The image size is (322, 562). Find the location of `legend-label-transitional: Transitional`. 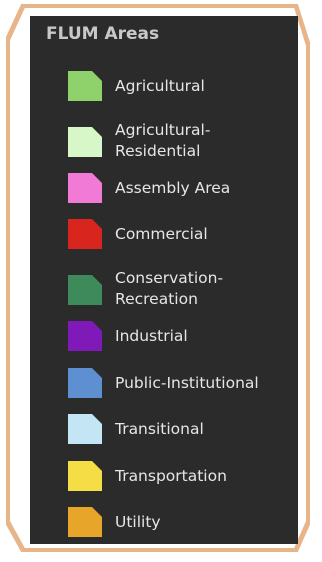

legend-label-transitional: Transitional is located at coordinates (159, 429).